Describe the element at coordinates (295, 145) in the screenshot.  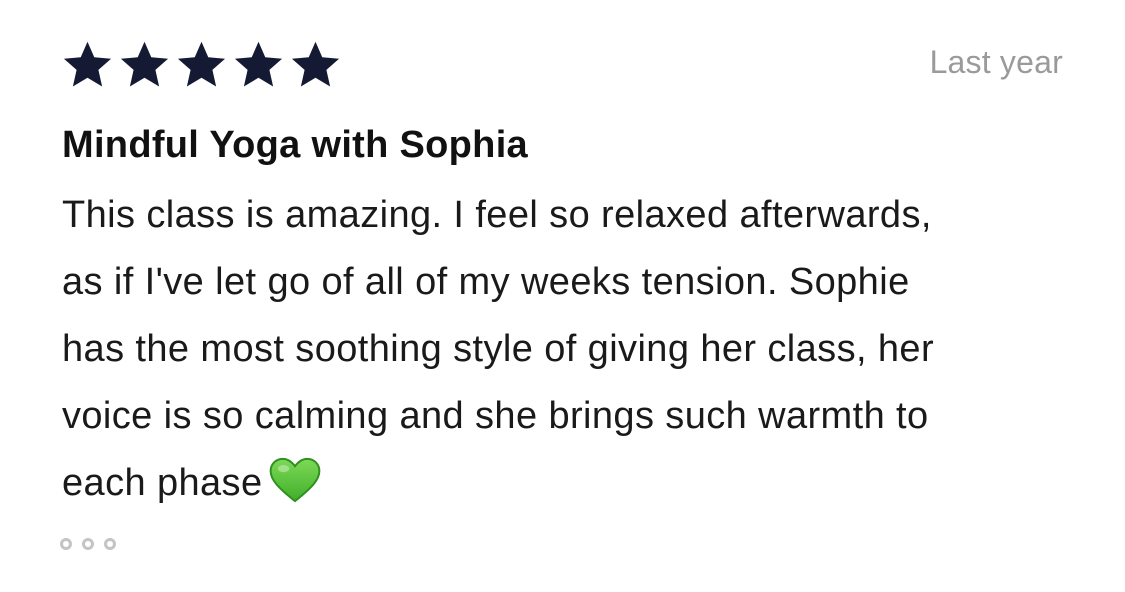
I see `review-title: Mindful Yoga with Sophia` at that location.